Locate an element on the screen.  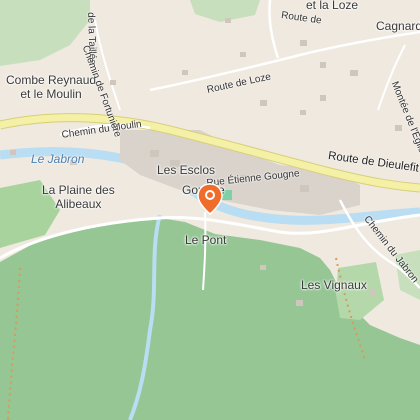
place-label-combe-reynaud: Combe Reynaud et le Moulin is located at coordinates (51, 87).